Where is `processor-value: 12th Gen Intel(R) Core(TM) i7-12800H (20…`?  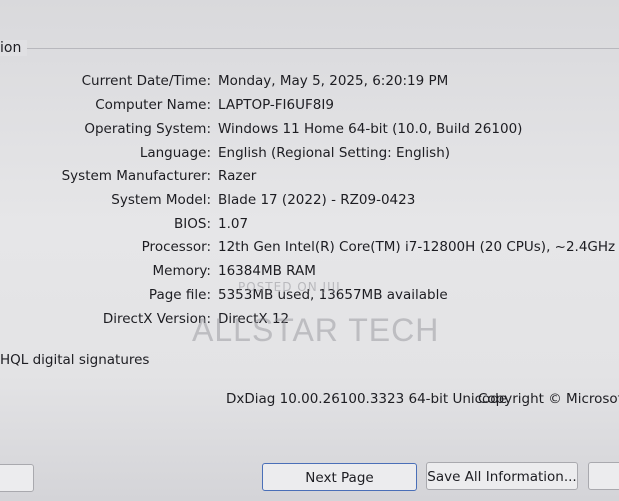
processor-value: 12th Gen Intel(R) Core(TM) i7-12800H (20… is located at coordinates (417, 247).